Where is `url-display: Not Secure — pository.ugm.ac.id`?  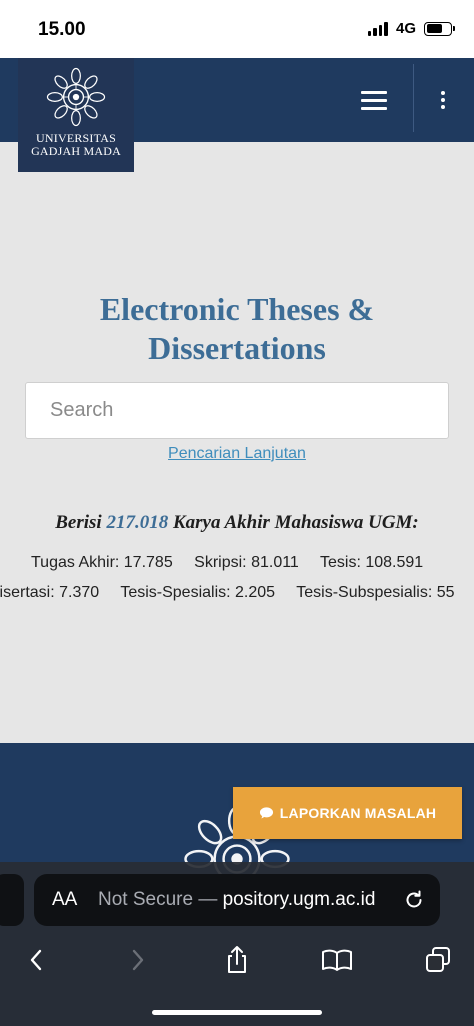
url-display: Not Secure — pository.ugm.ac.id is located at coordinates (236, 900).